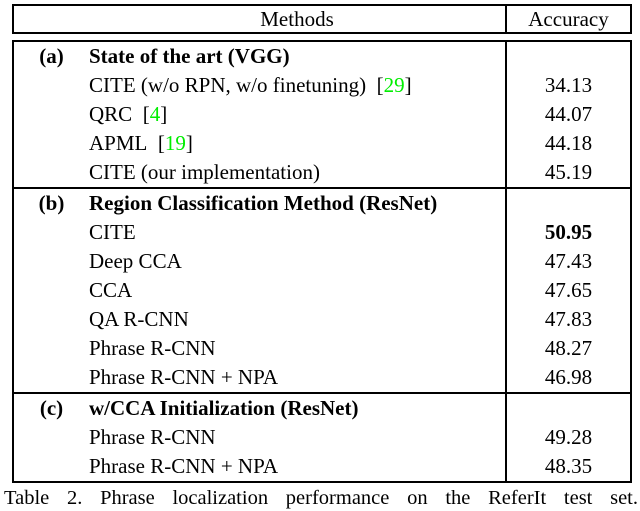  I want to click on header-accuracy-cell: Accuracy, so click(568, 19).